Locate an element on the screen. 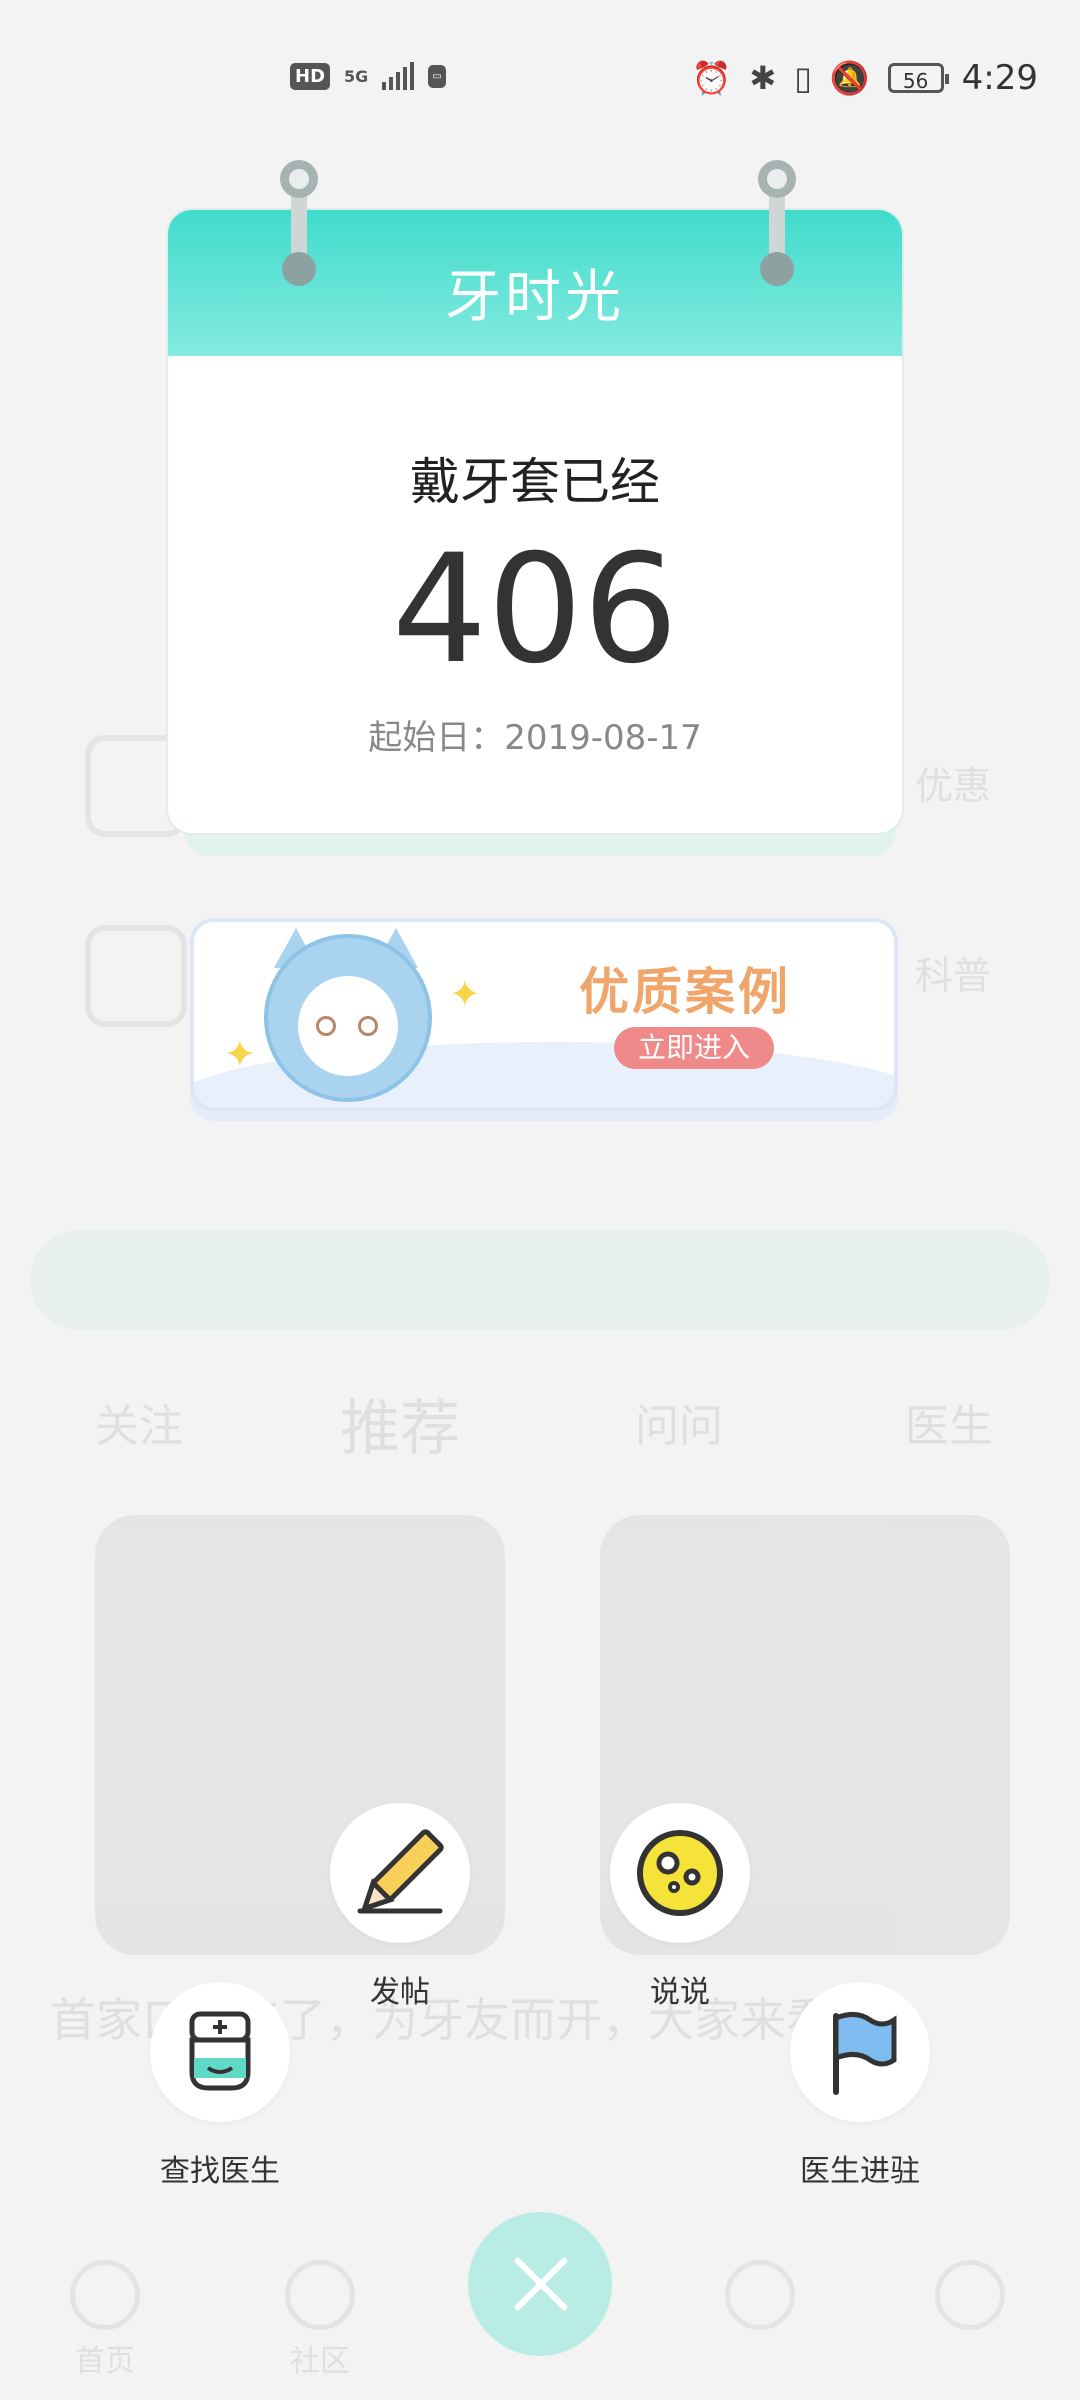 Image resolution: width=1080 pixels, height=2400 pixels. status-right: ⏰ ✱ ▯ 🔕 56 4:29 is located at coordinates (865, 78).